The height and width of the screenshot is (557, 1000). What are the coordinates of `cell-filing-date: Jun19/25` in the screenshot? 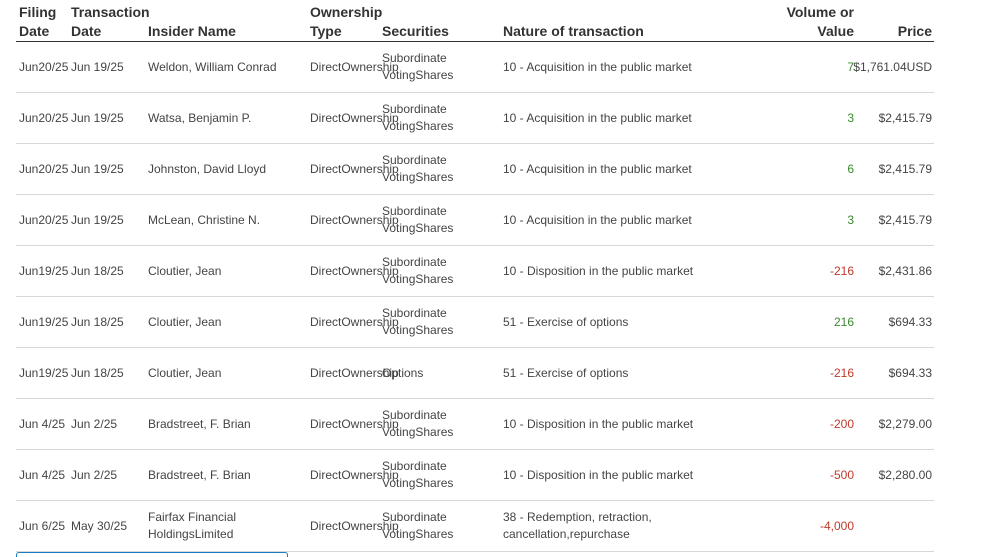 It's located at (45, 322).